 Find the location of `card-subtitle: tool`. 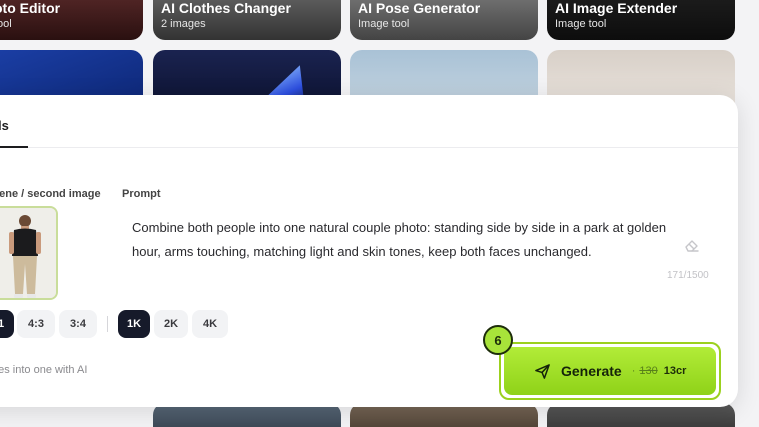

card-subtitle: tool is located at coordinates (6, 24).